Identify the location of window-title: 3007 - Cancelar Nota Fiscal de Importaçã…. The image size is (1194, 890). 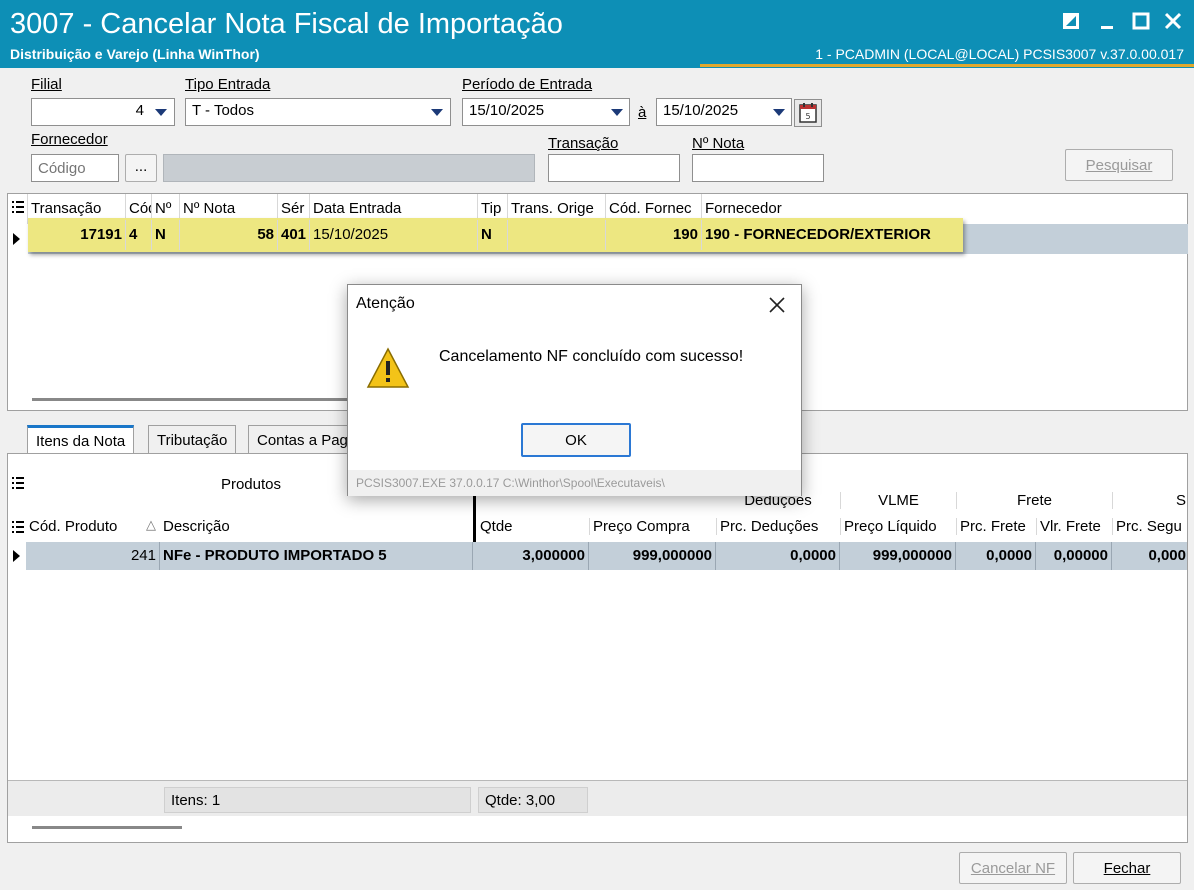
(286, 24).